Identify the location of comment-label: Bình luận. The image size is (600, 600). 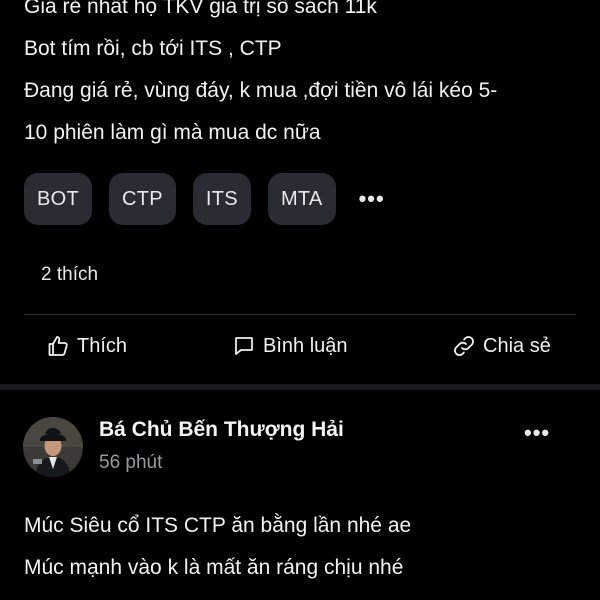
(305, 345).